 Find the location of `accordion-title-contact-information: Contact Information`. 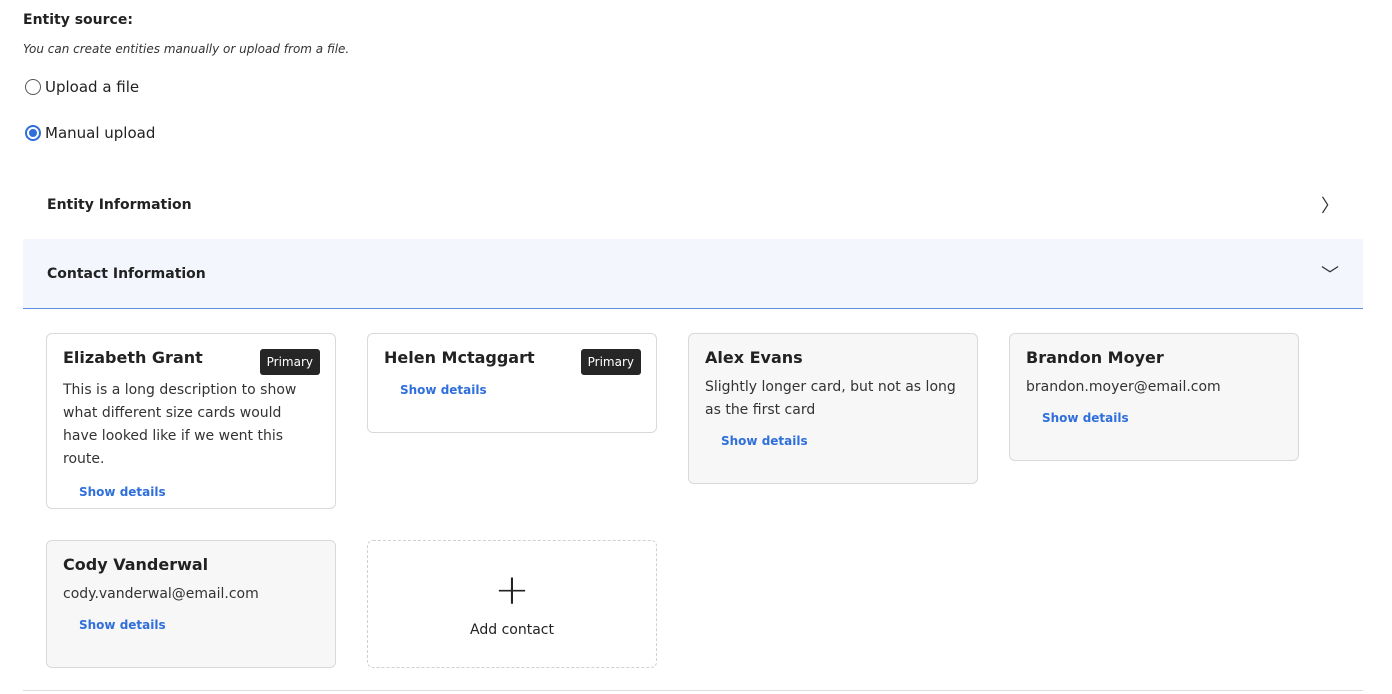

accordion-title-contact-information: Contact Information is located at coordinates (126, 273).